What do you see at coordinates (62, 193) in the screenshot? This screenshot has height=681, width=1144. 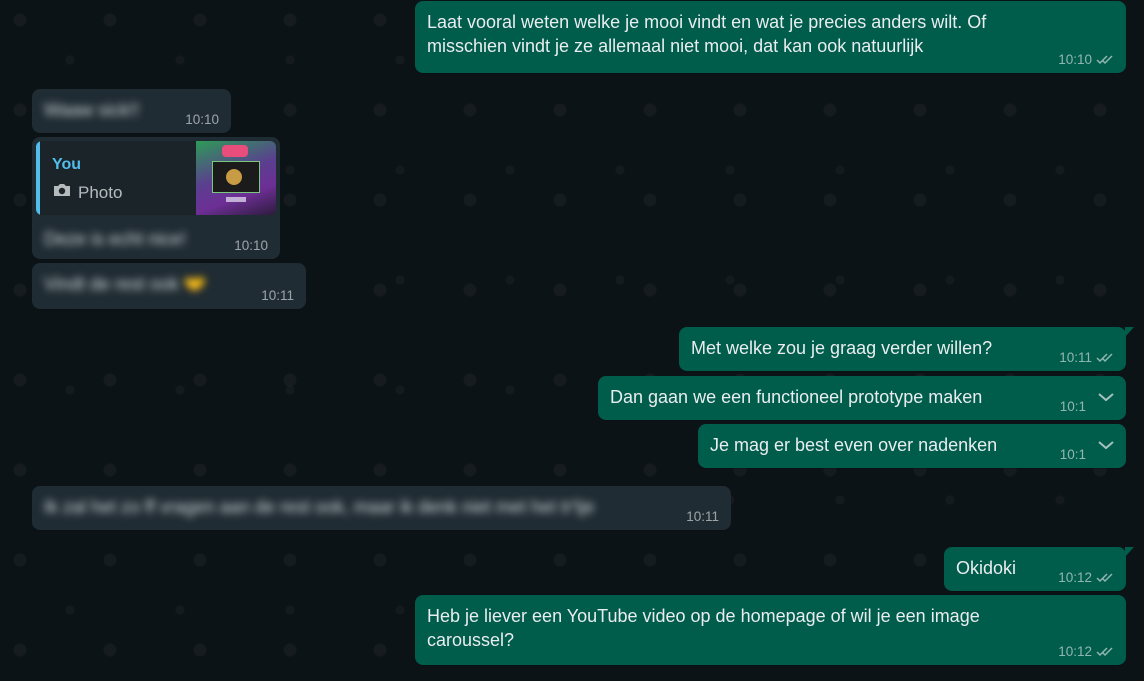 I see `camera-icon` at bounding box center [62, 193].